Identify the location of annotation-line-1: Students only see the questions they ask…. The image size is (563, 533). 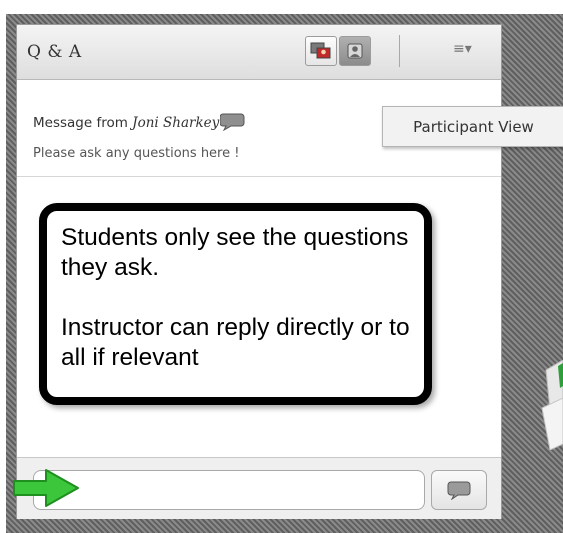
(235, 252).